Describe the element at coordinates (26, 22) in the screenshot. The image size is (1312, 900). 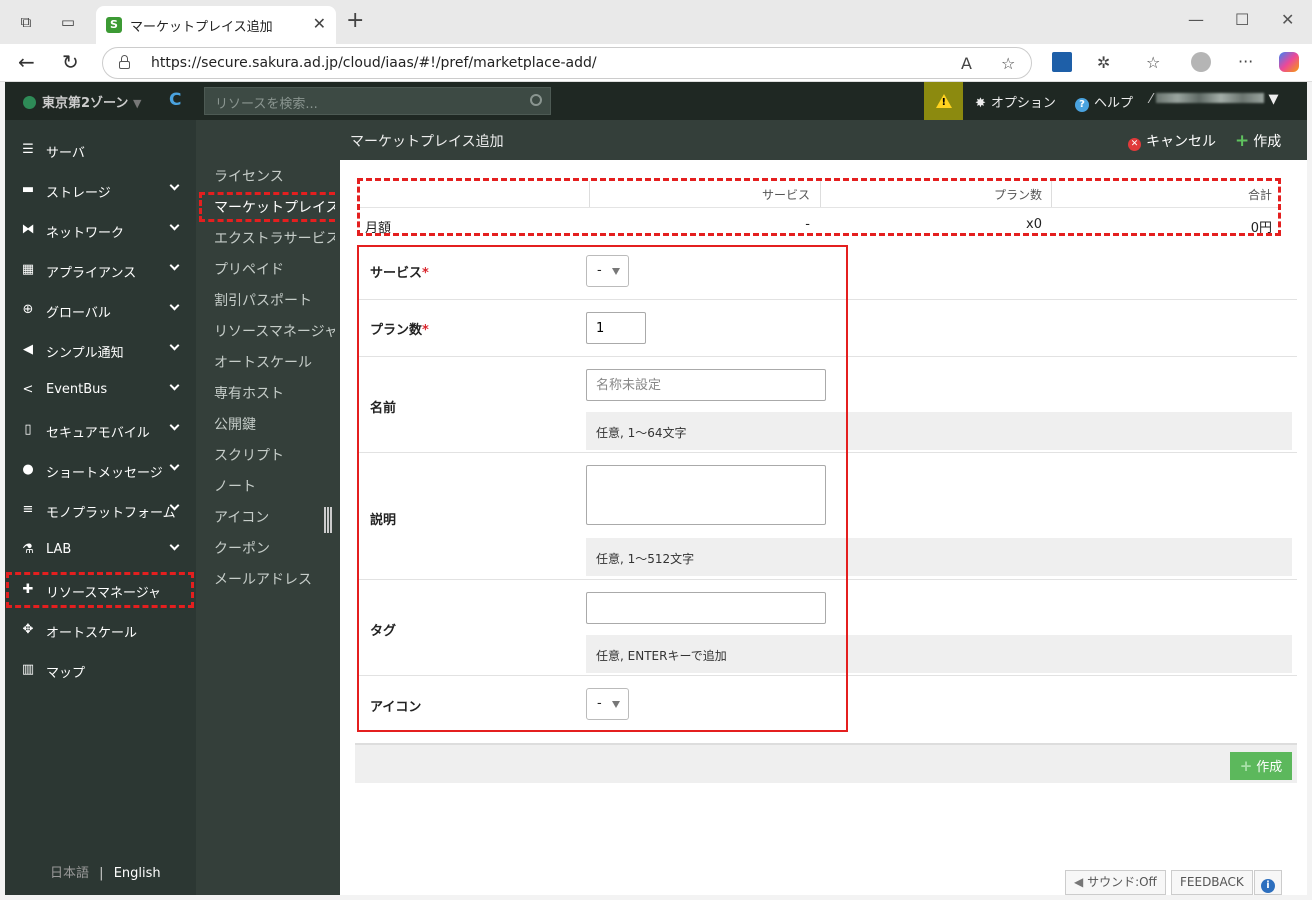
I see `workspaces-icon: ⧉` at that location.